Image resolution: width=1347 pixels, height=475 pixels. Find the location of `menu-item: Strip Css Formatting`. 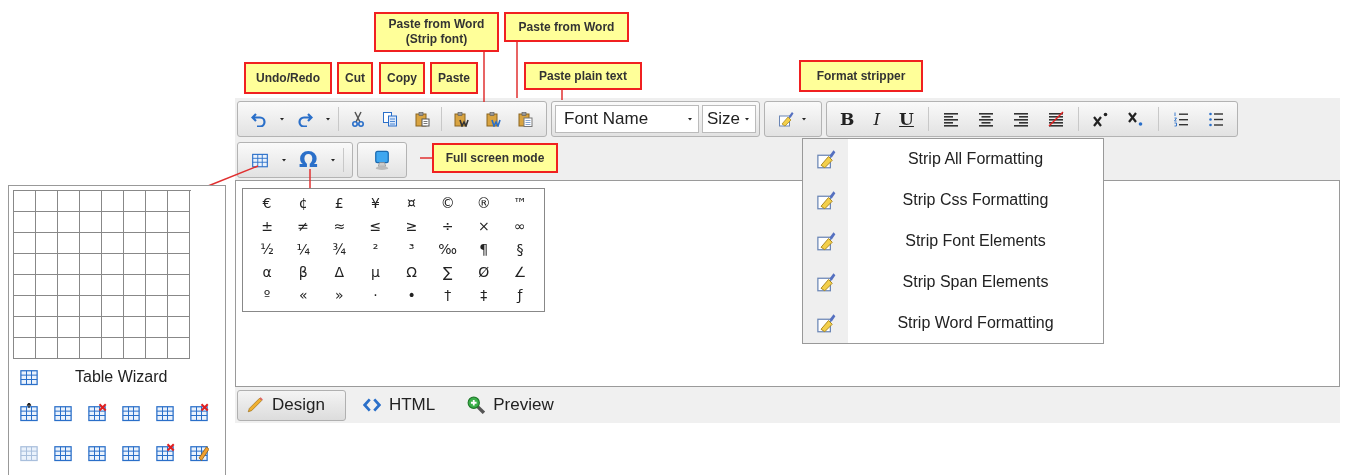

menu-item: Strip Css Formatting is located at coordinates (953, 200).